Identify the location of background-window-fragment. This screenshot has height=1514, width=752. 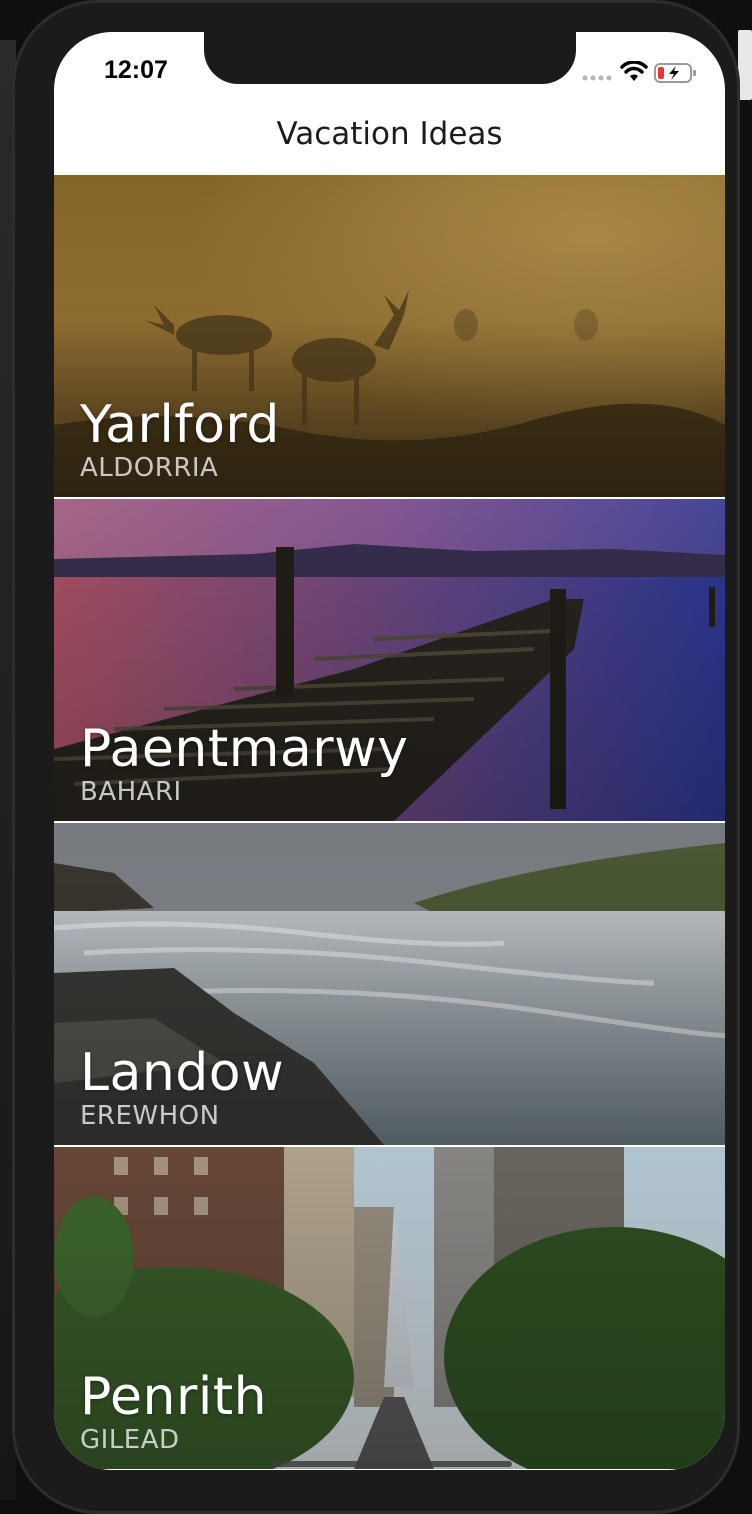
(745, 65).